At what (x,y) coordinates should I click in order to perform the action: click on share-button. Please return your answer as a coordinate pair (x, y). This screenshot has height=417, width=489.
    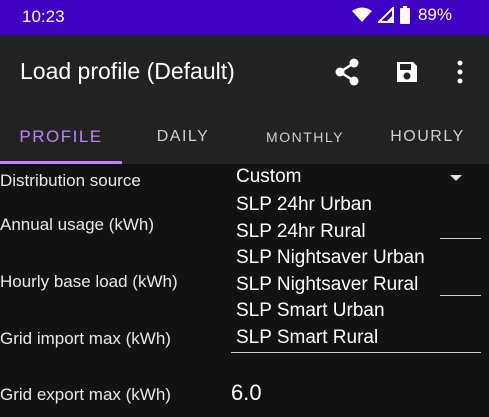
    Looking at the image, I should click on (347, 72).